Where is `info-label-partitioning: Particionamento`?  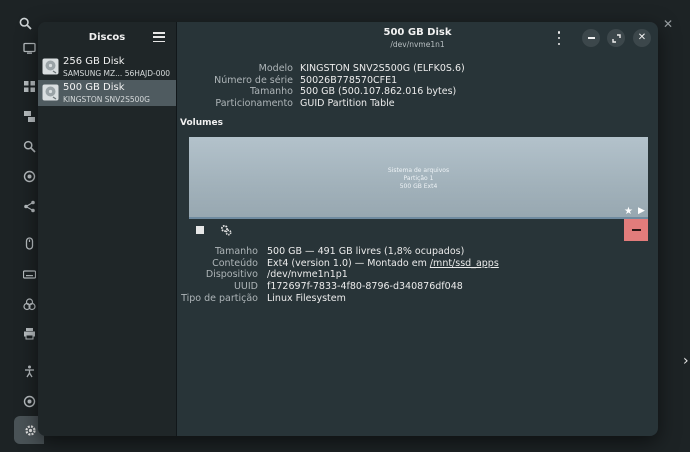
info-label-partitioning: Particionamento is located at coordinates (254, 103).